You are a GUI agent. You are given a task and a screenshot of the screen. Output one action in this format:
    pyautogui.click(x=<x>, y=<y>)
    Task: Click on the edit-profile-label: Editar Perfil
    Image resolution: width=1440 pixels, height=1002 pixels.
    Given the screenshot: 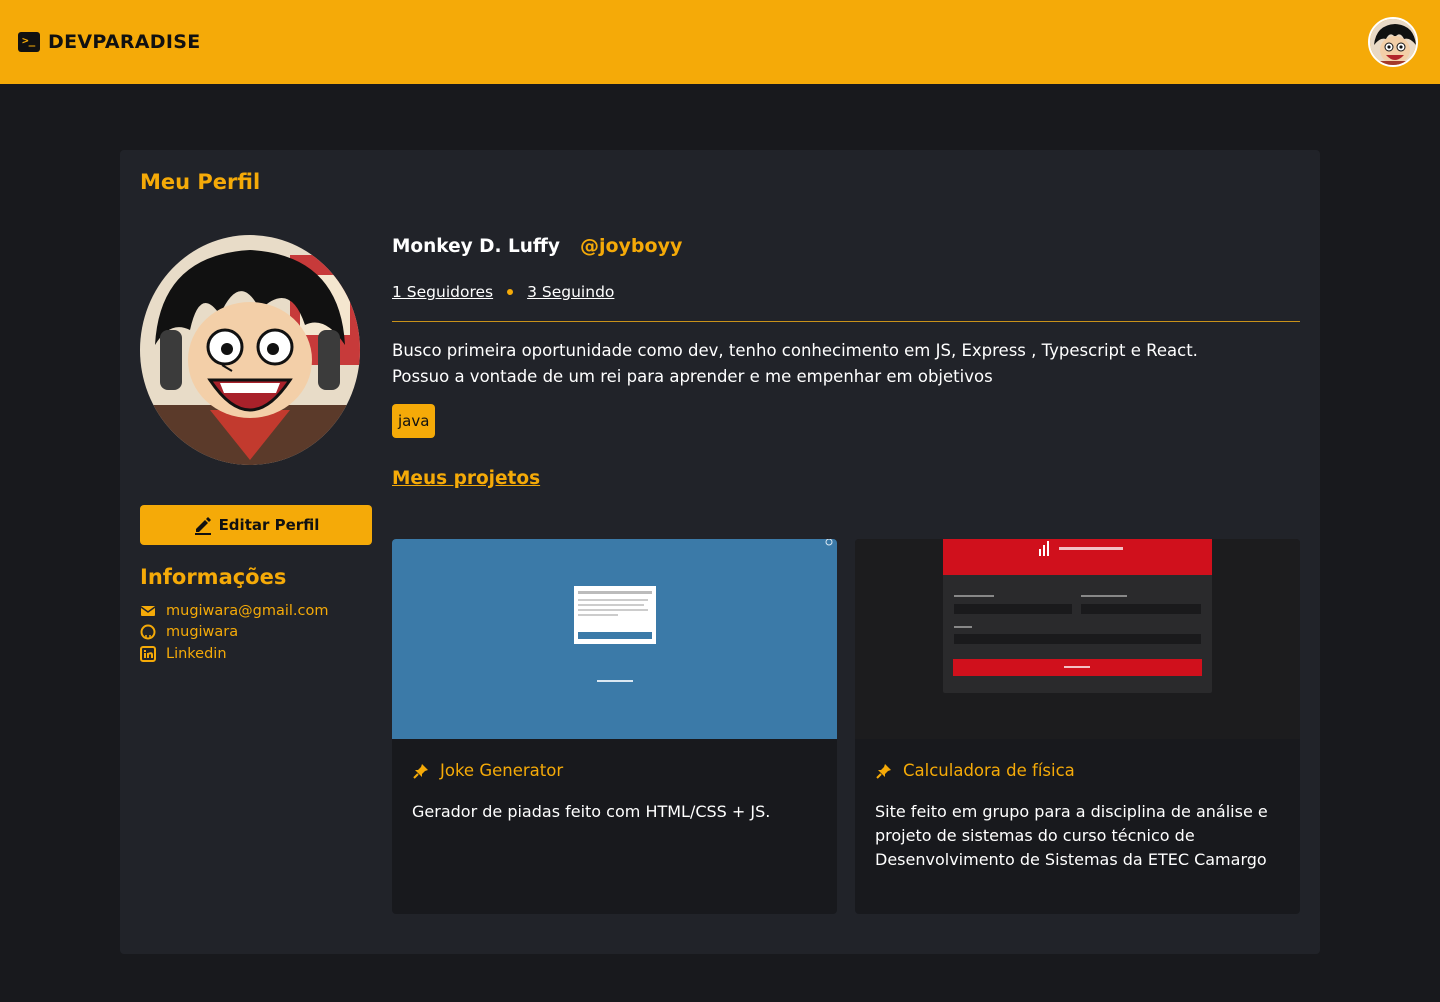 What is the action you would take?
    pyautogui.click(x=269, y=525)
    